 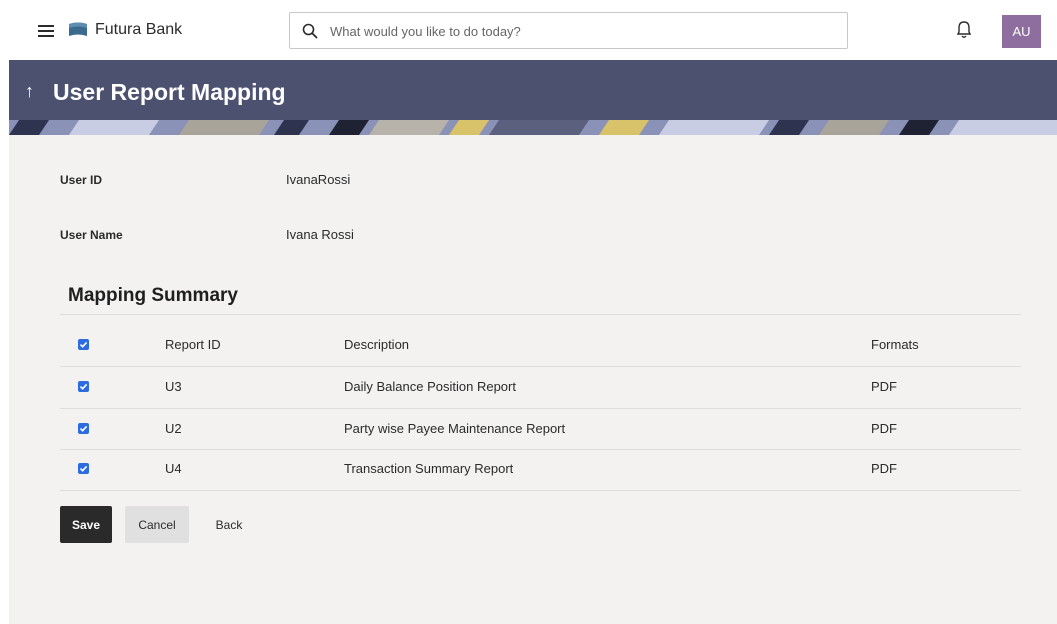 What do you see at coordinates (229, 524) in the screenshot?
I see `back-button: Back` at bounding box center [229, 524].